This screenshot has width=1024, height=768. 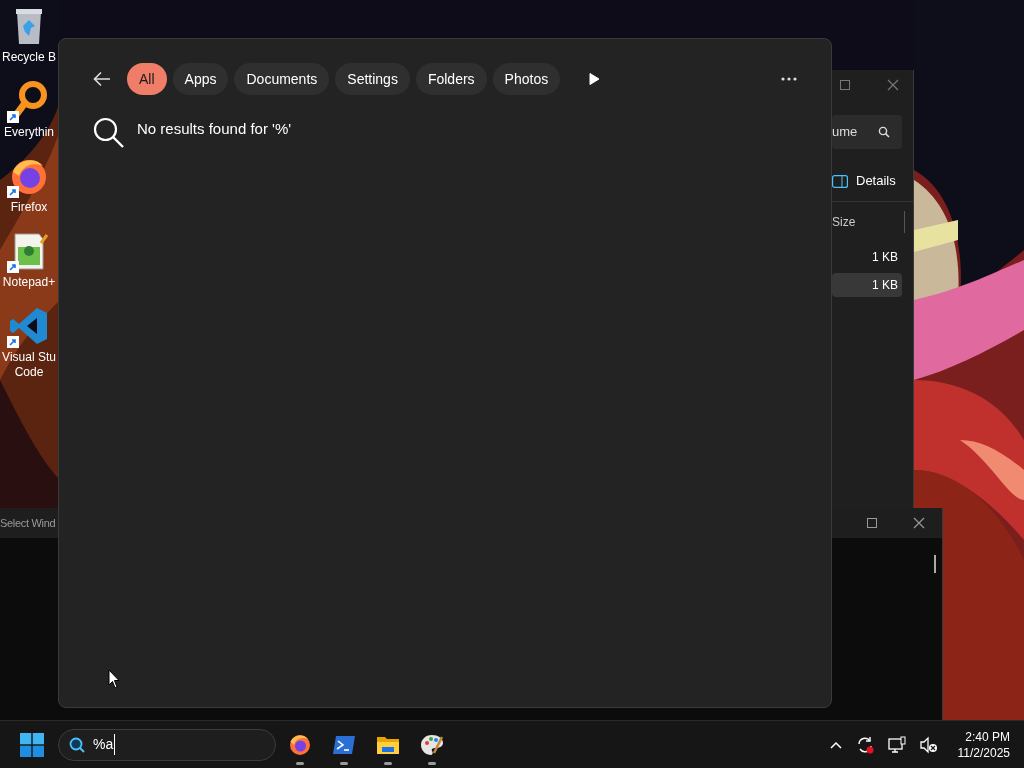 I want to click on more-icon, so click(x=789, y=79).